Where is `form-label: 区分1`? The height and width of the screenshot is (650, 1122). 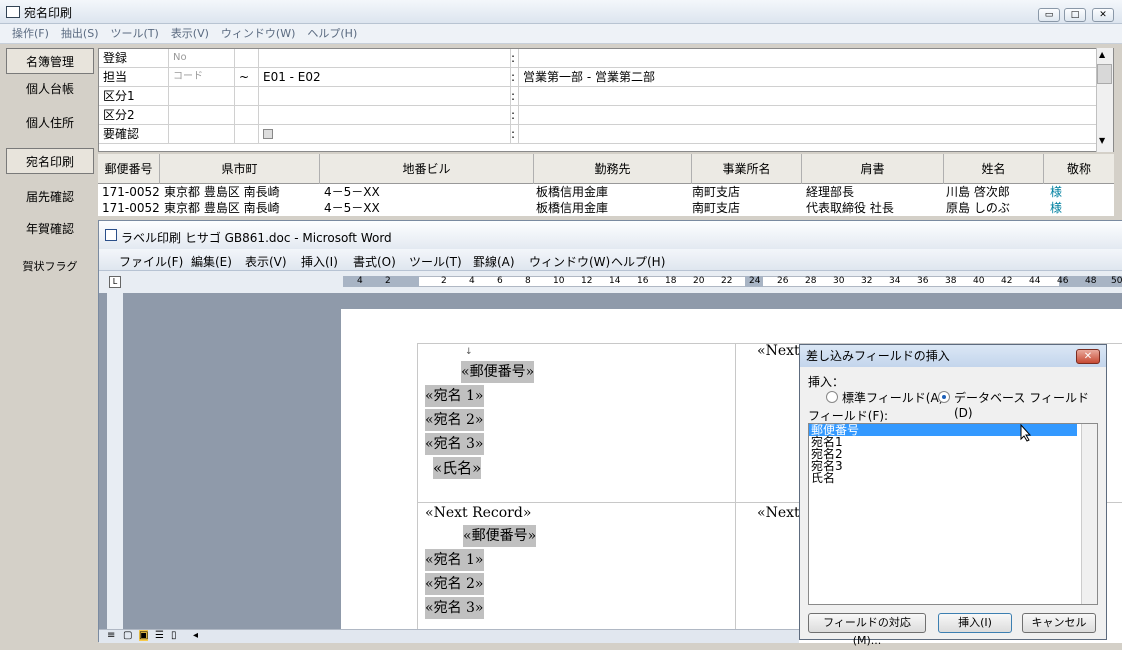 form-label: 区分1 is located at coordinates (134, 96).